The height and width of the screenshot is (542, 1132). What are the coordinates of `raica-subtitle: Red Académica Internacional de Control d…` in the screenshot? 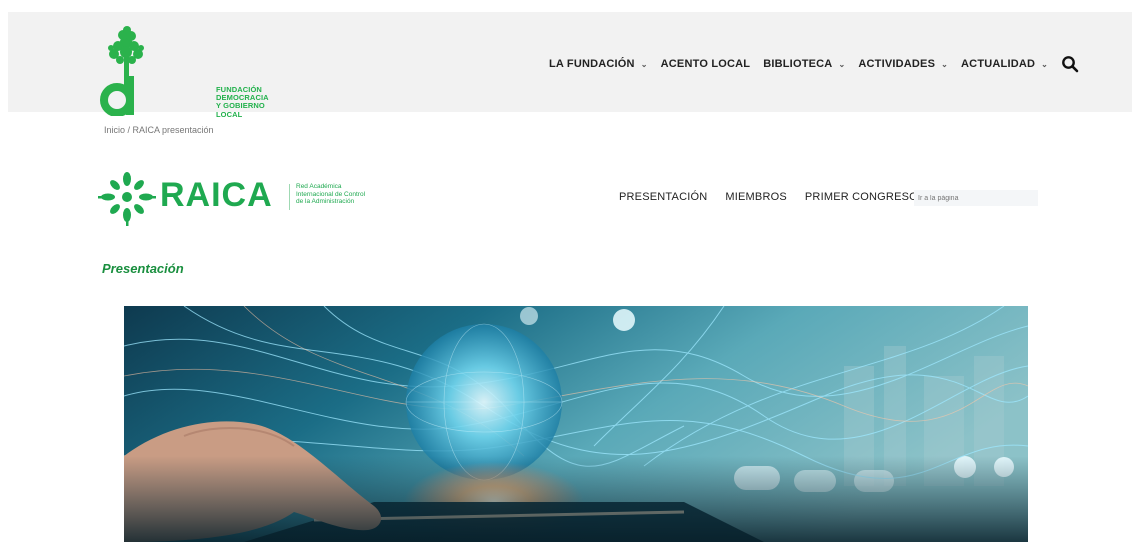 It's located at (331, 194).